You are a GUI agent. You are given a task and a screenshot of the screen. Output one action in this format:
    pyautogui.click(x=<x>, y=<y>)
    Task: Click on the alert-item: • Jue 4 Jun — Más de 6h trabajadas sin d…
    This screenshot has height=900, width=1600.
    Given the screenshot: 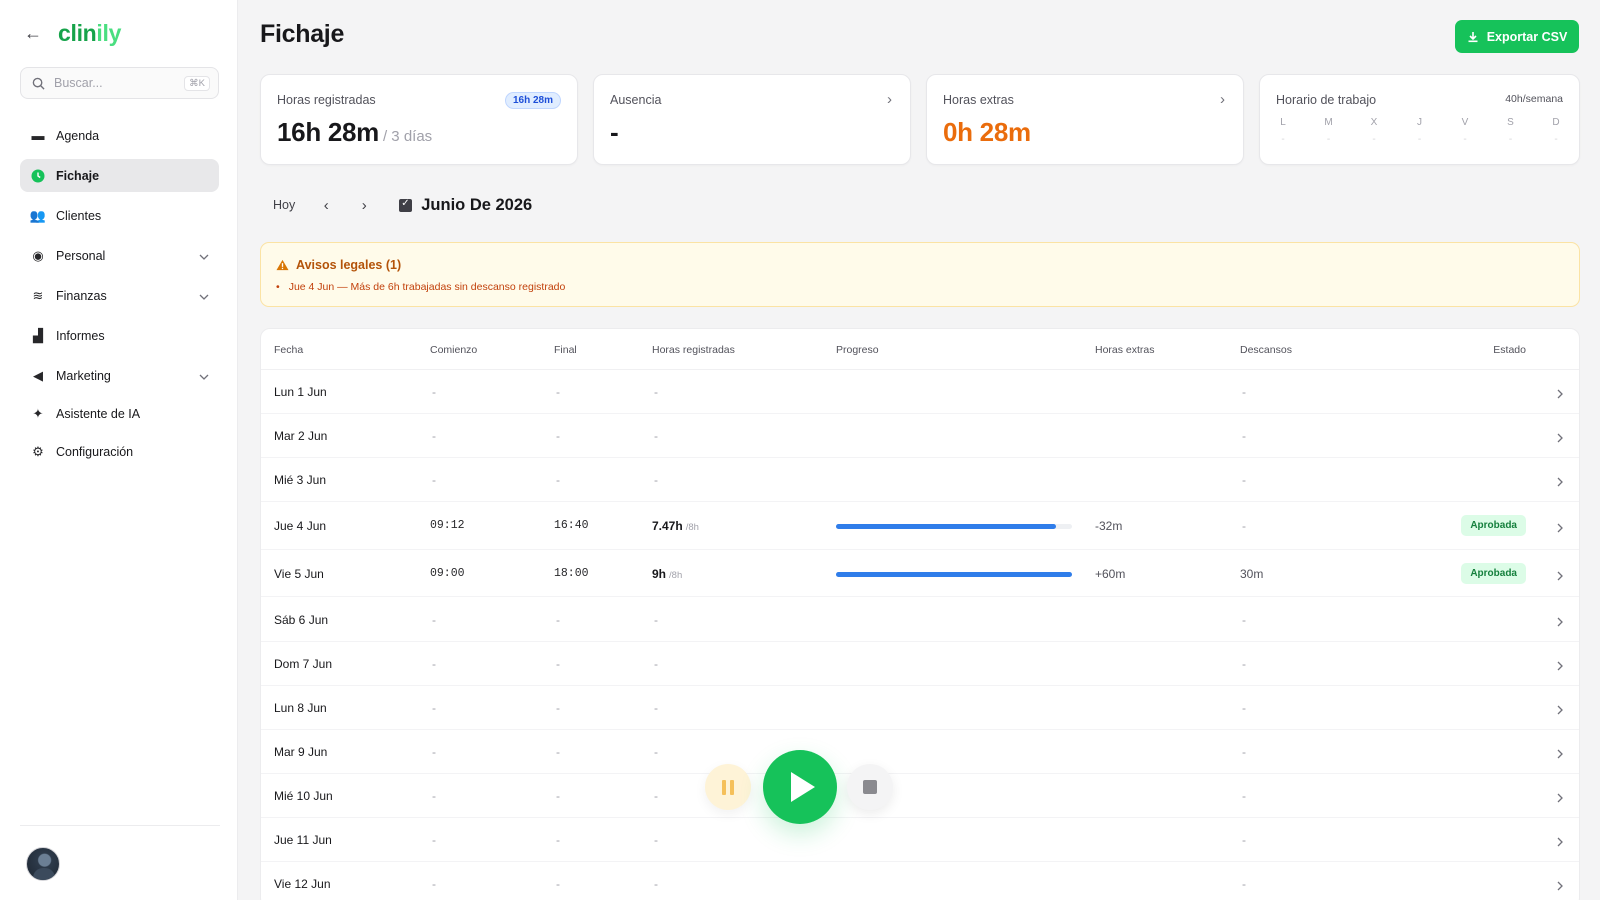 What is the action you would take?
    pyautogui.click(x=420, y=287)
    